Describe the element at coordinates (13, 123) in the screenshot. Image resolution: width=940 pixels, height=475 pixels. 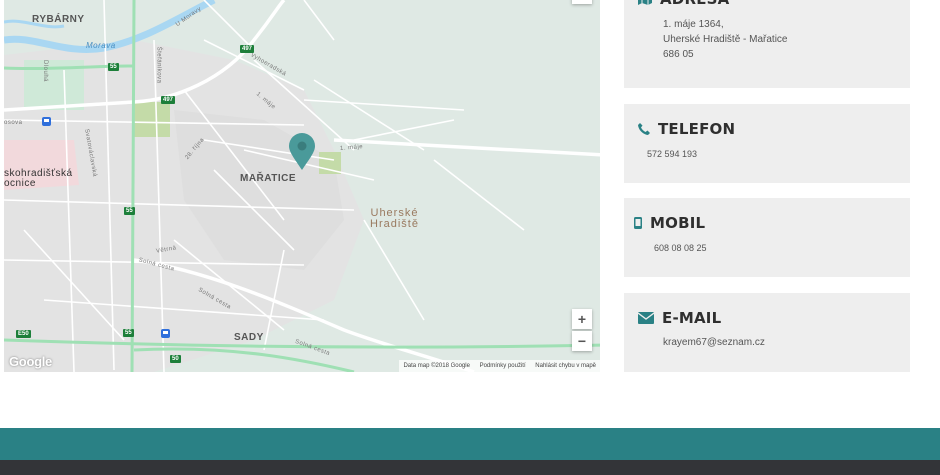
I see `street-osova: osova` at that location.